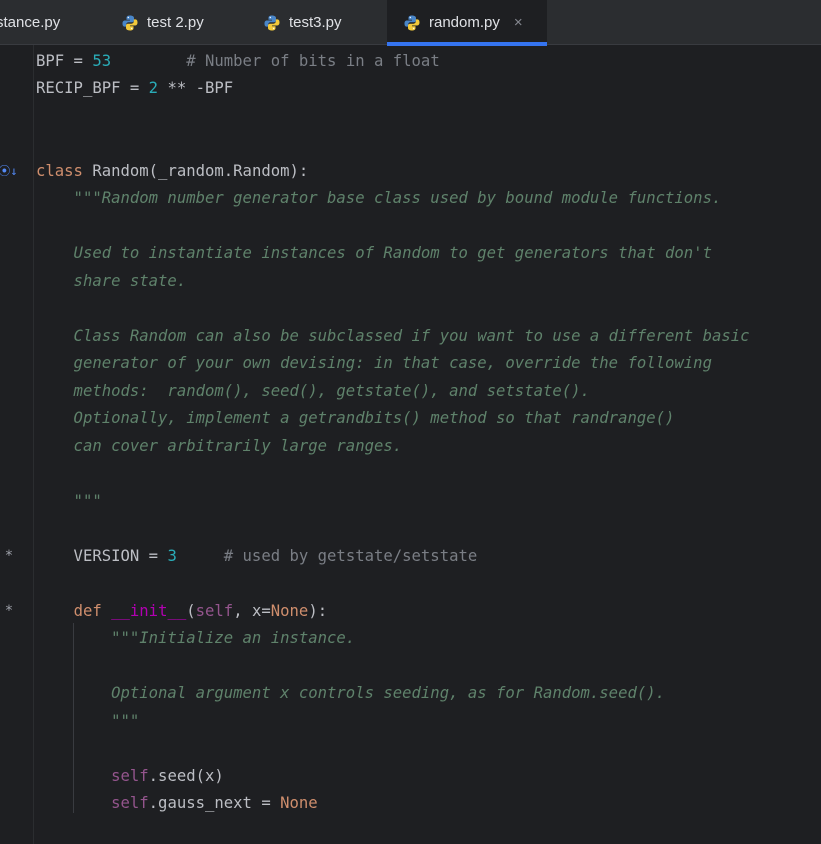 The height and width of the screenshot is (844, 821). What do you see at coordinates (33, 444) in the screenshot?
I see `gutter-divider` at bounding box center [33, 444].